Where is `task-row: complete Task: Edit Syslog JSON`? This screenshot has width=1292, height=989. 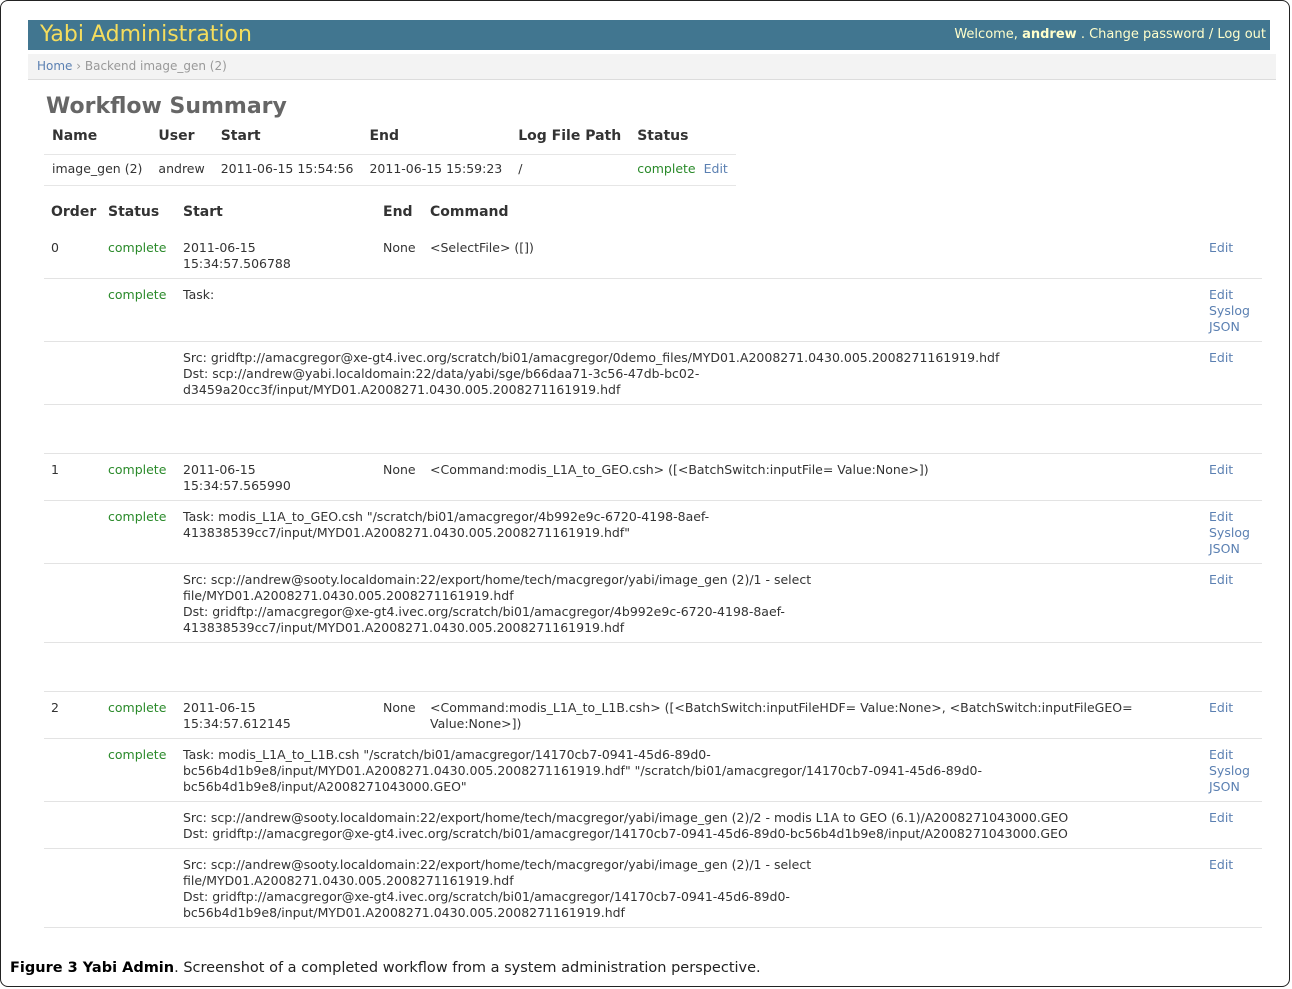 task-row: complete Task: Edit Syslog JSON is located at coordinates (653, 310).